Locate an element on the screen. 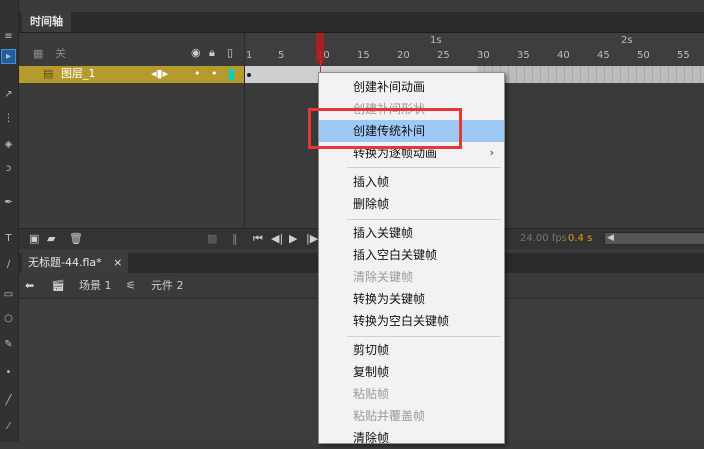  frame-number: 55 is located at coordinates (683, 55).